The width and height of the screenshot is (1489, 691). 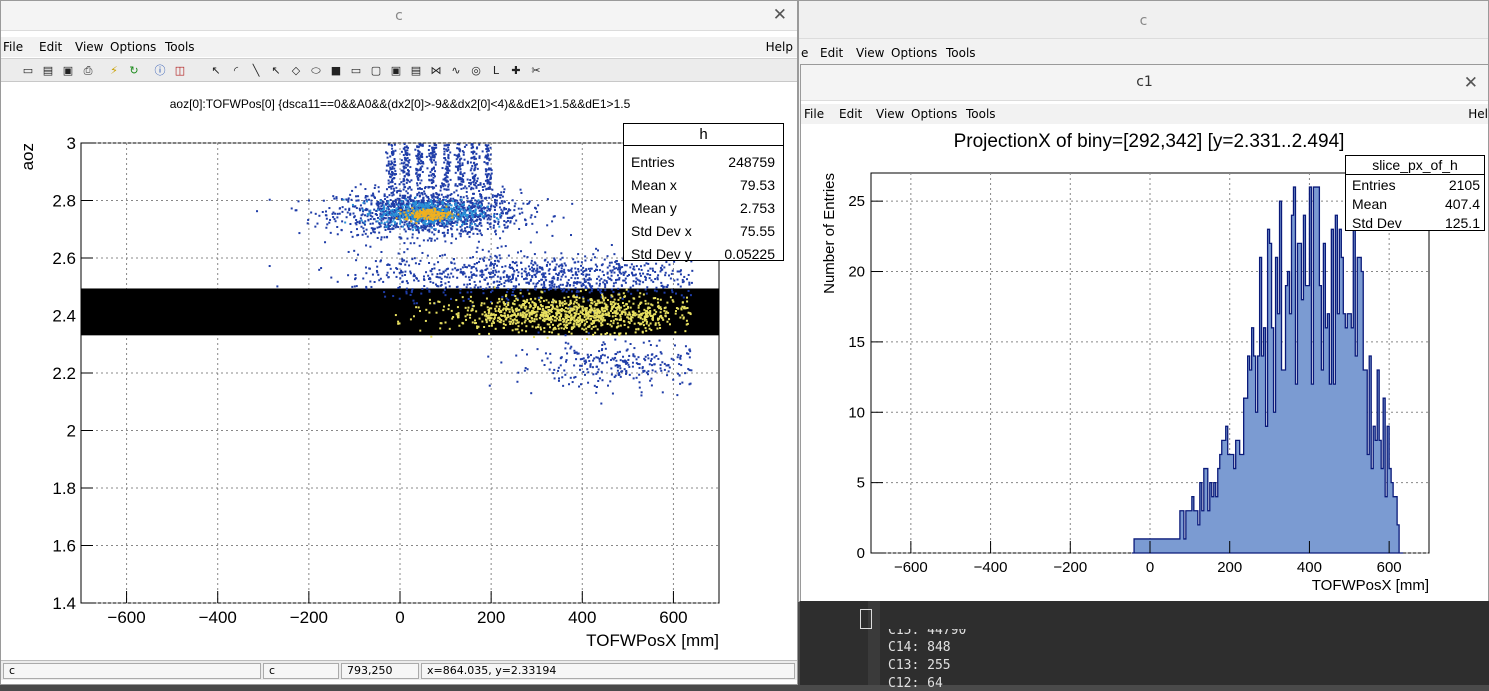 I want to click on save-icon: ▣, so click(x=68, y=71).